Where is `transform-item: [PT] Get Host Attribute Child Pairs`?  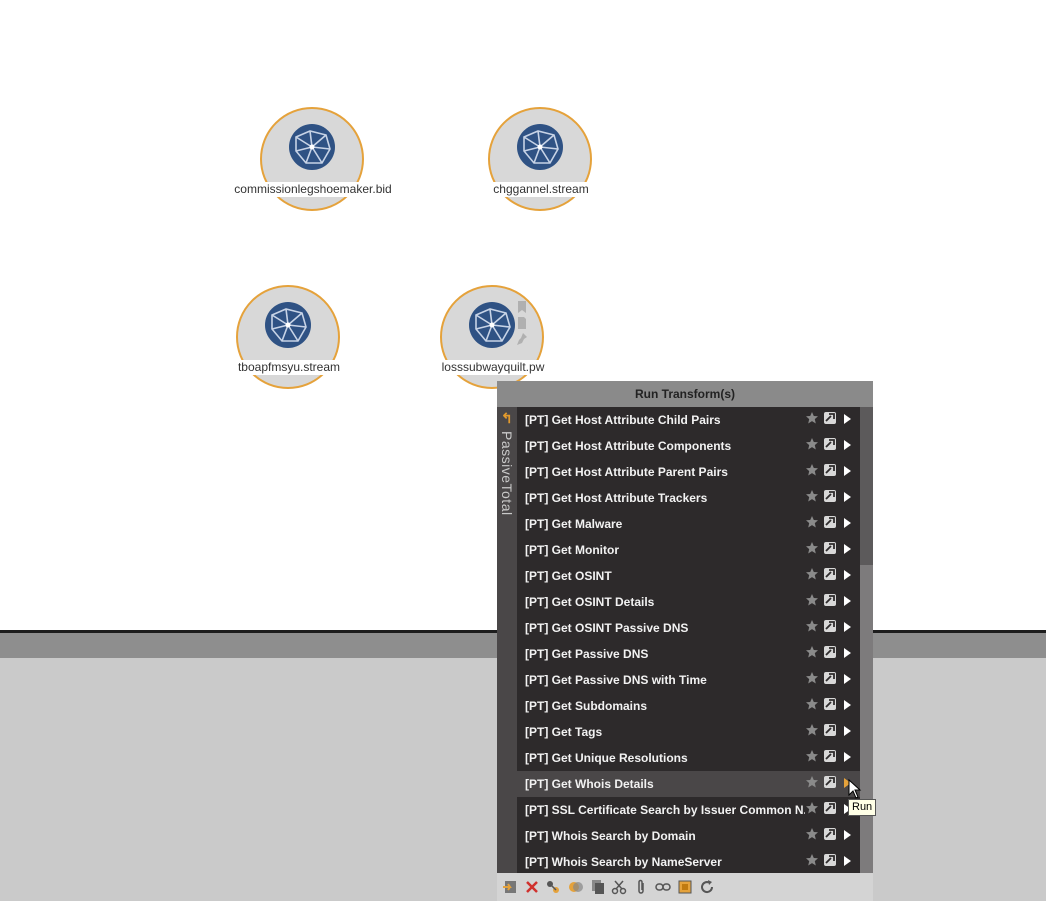
transform-item: [PT] Get Host Attribute Child Pairs is located at coordinates (688, 420).